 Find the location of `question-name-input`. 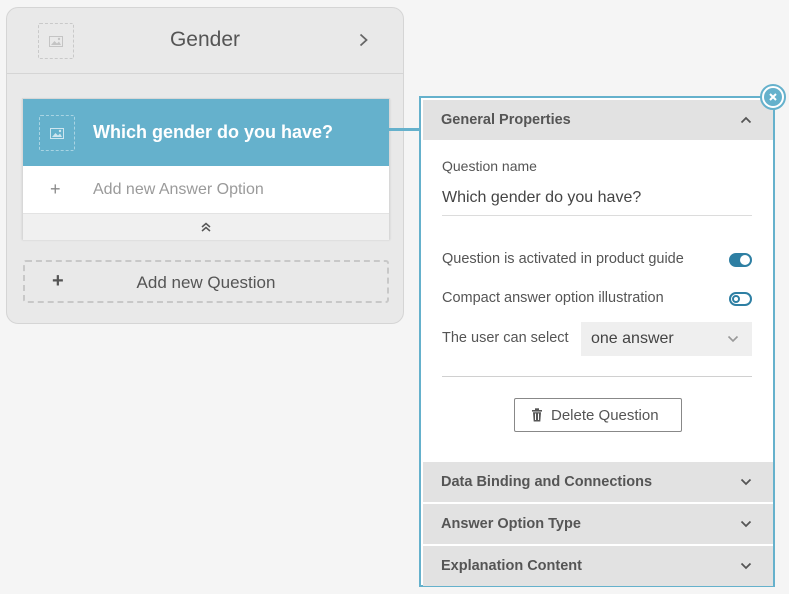

question-name-input is located at coordinates (597, 198).